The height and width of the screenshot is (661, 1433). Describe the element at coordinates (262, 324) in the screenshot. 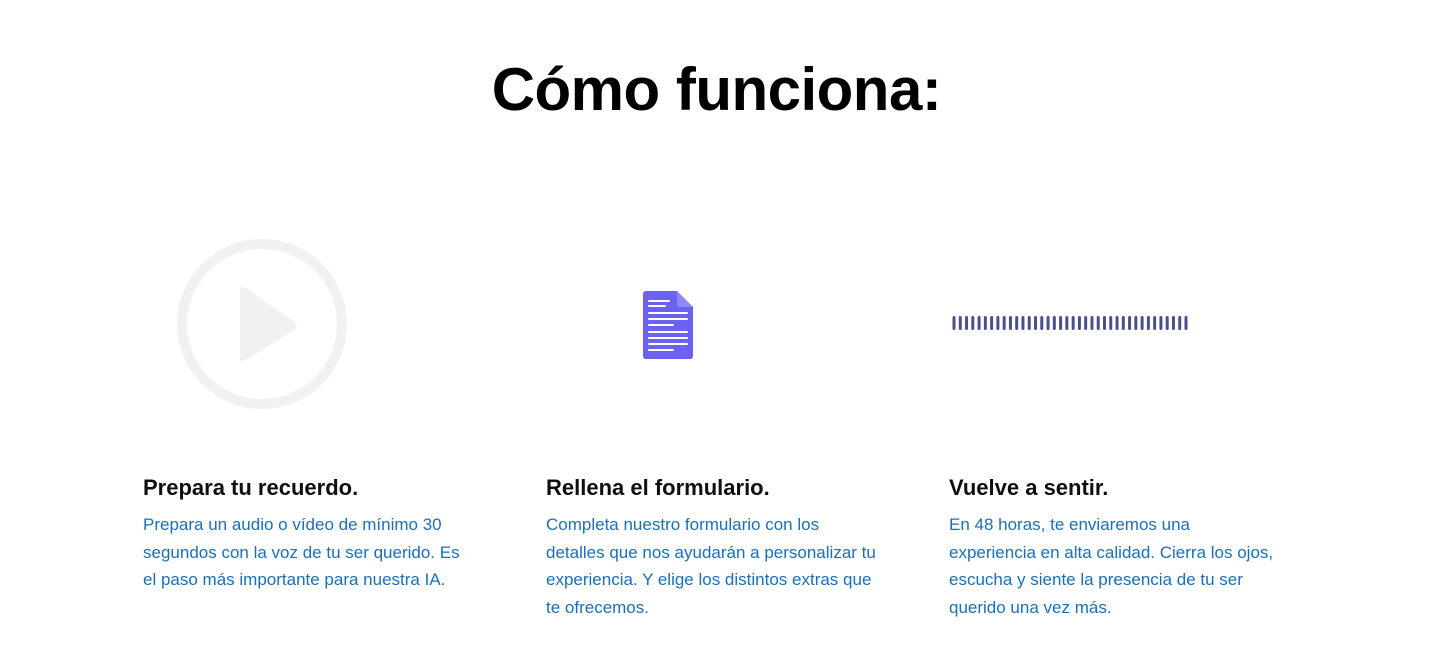

I see `play-circle-icon` at that location.